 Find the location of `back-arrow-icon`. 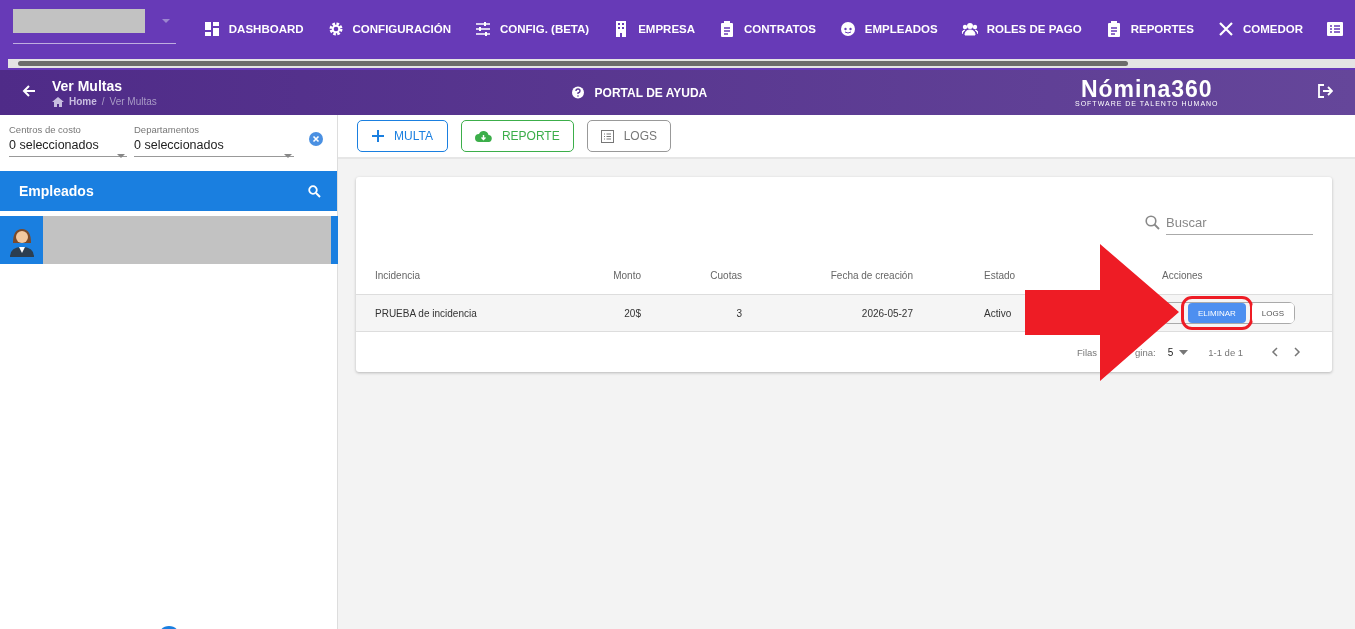

back-arrow-icon is located at coordinates (29, 90).